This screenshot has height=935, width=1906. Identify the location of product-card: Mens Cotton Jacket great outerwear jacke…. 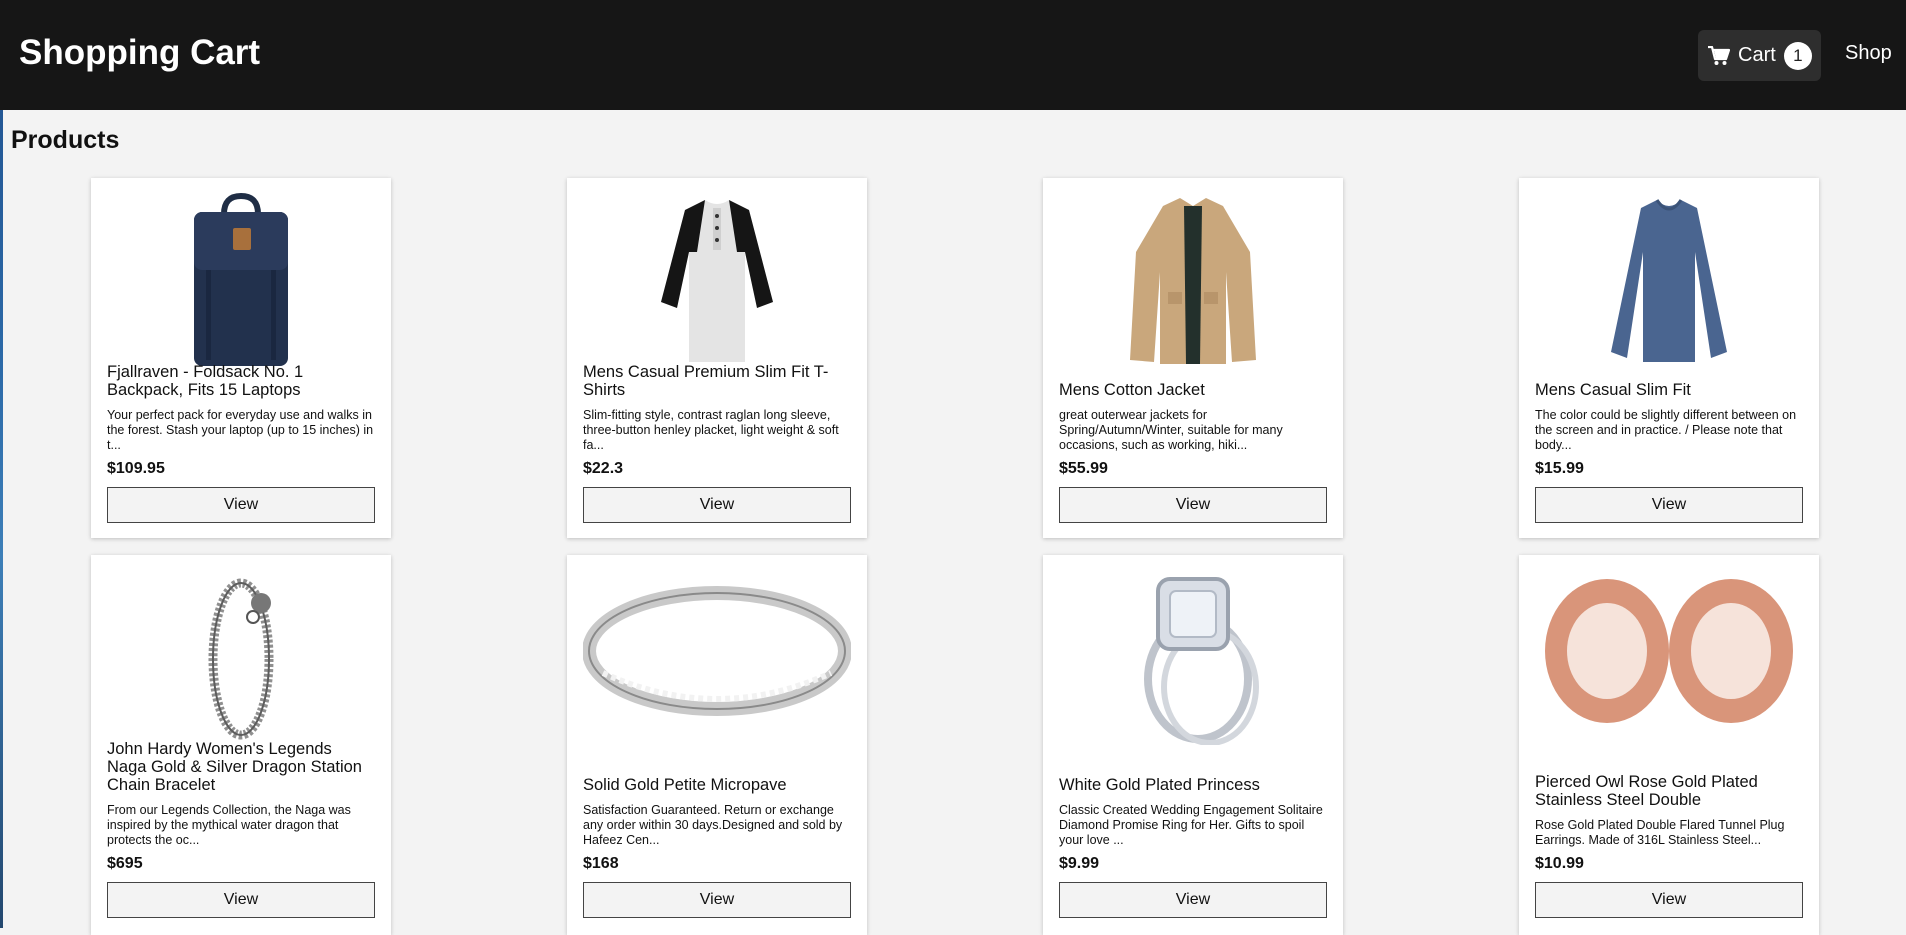
(1193, 358).